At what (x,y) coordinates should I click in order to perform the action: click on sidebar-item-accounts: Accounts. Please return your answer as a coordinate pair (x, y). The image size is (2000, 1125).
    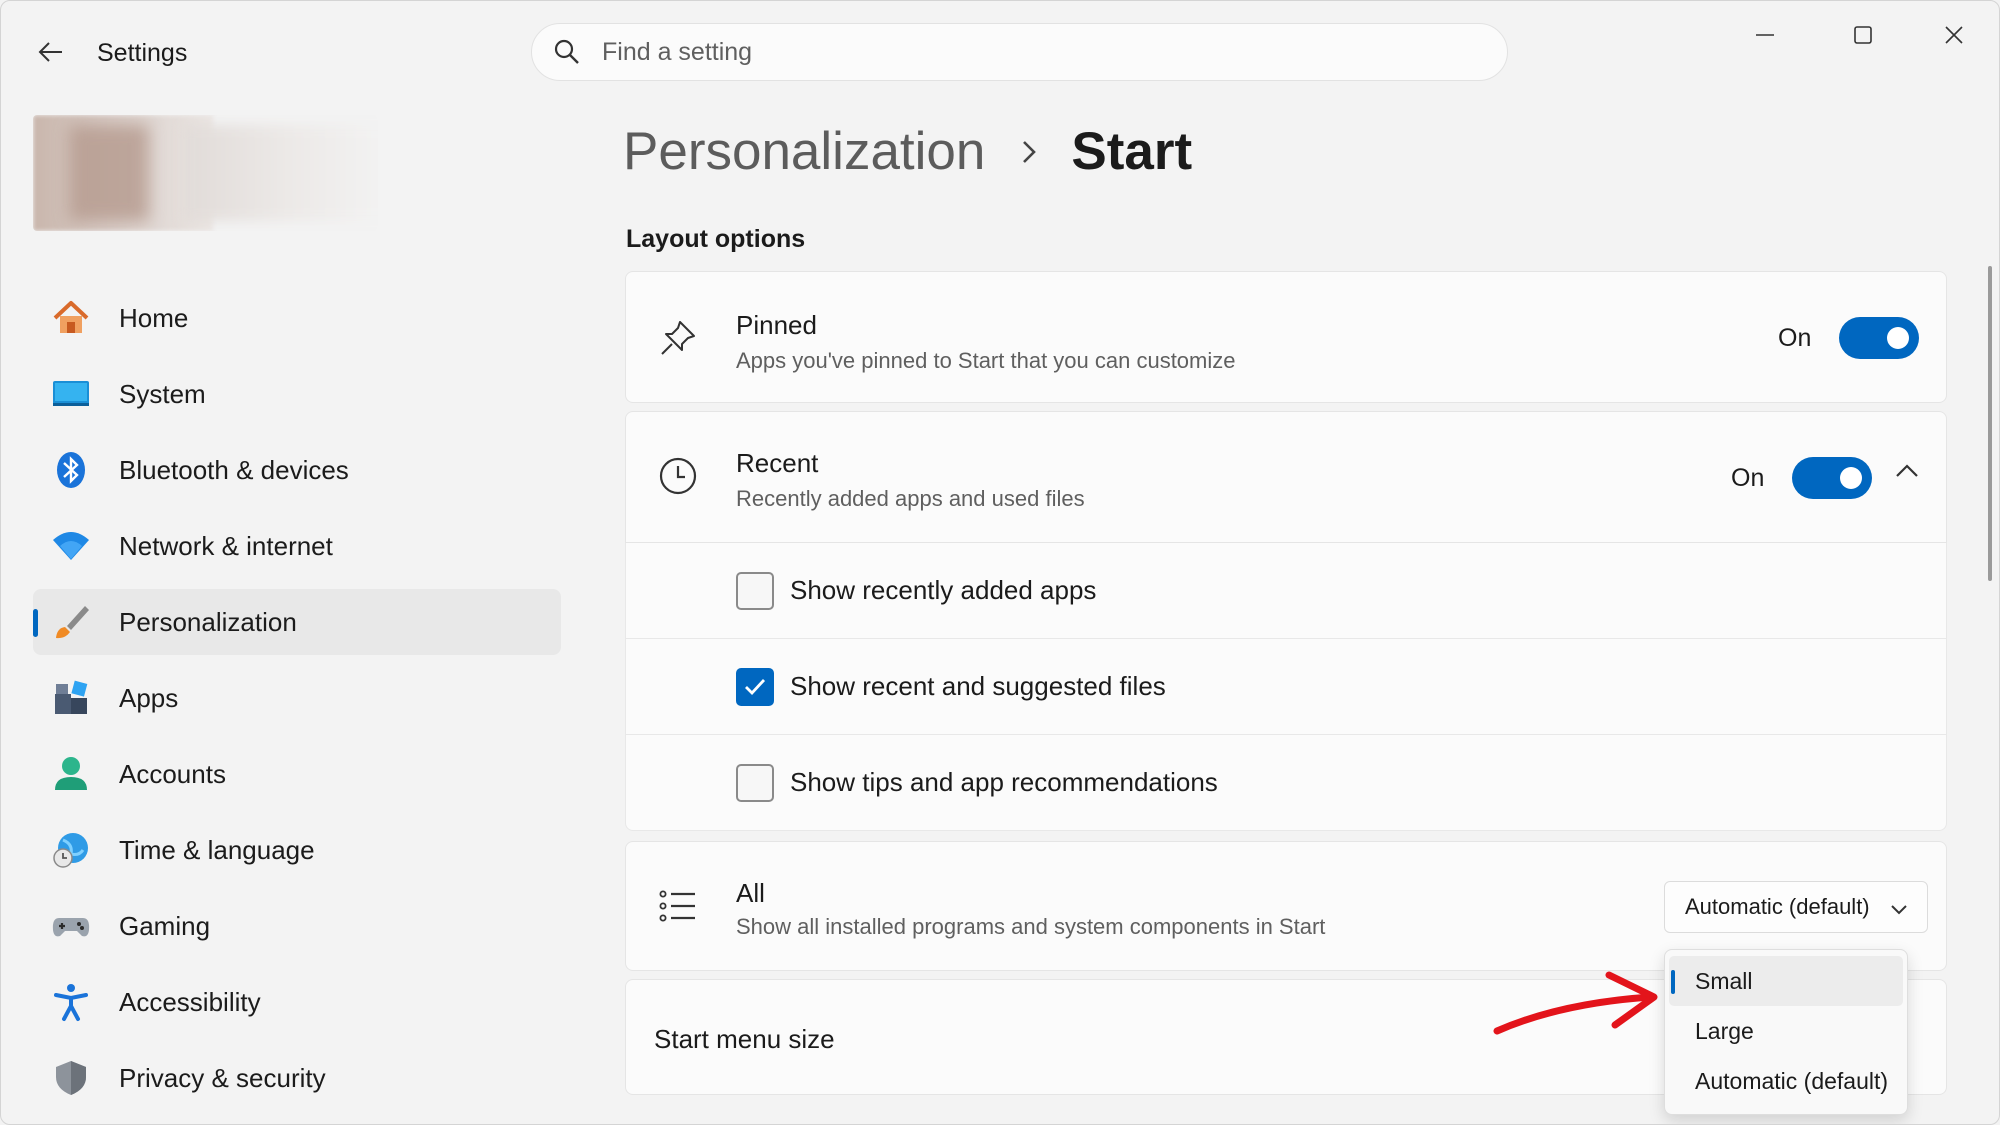
    Looking at the image, I should click on (297, 774).